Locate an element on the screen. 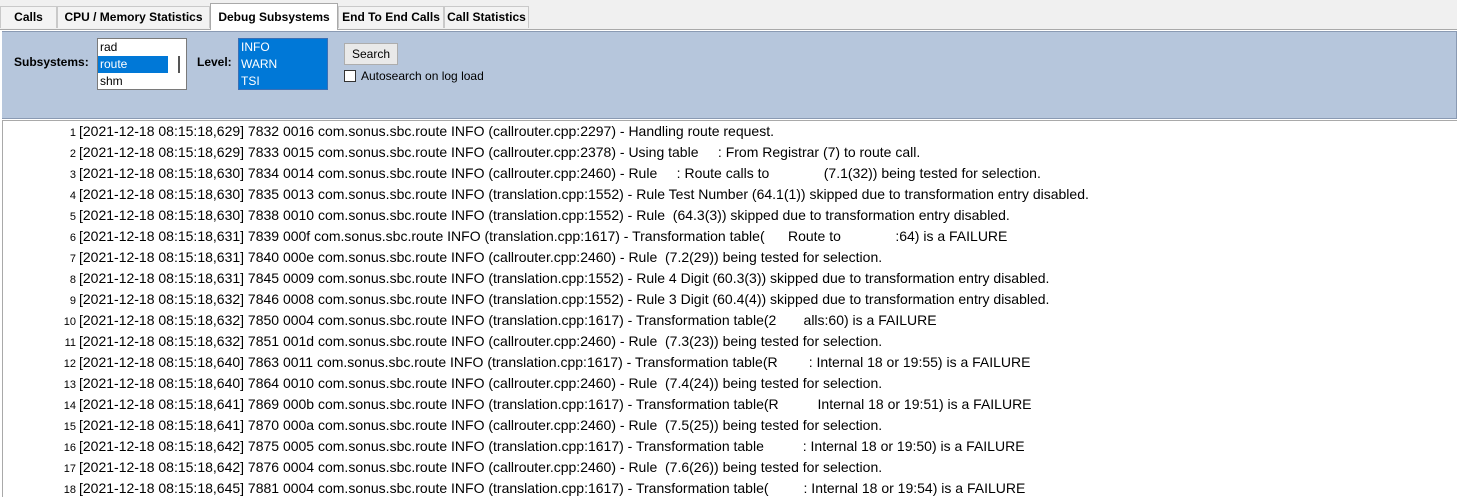 The height and width of the screenshot is (497, 1457). log-line-number: 15 is located at coordinates (69, 427).